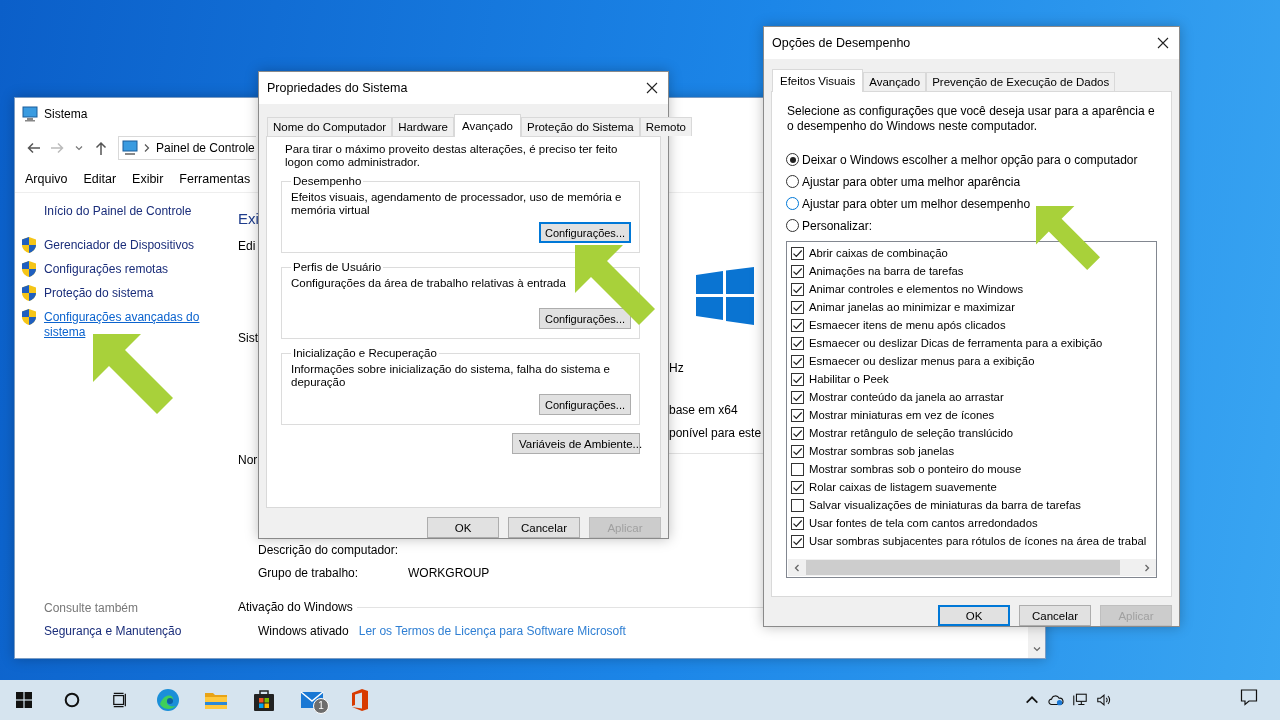  I want to click on checkbox-option: Animar janelas ao minimizar e maximizar, so click(903, 307).